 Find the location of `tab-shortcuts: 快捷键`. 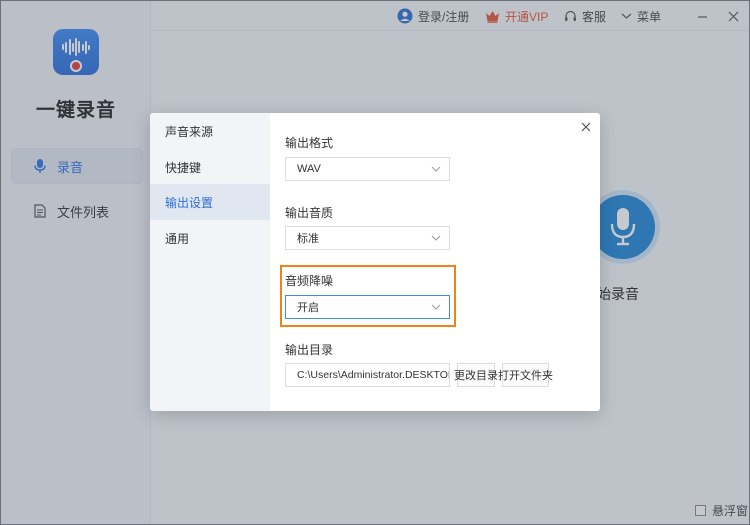

tab-shortcuts: 快捷键 is located at coordinates (210, 167).